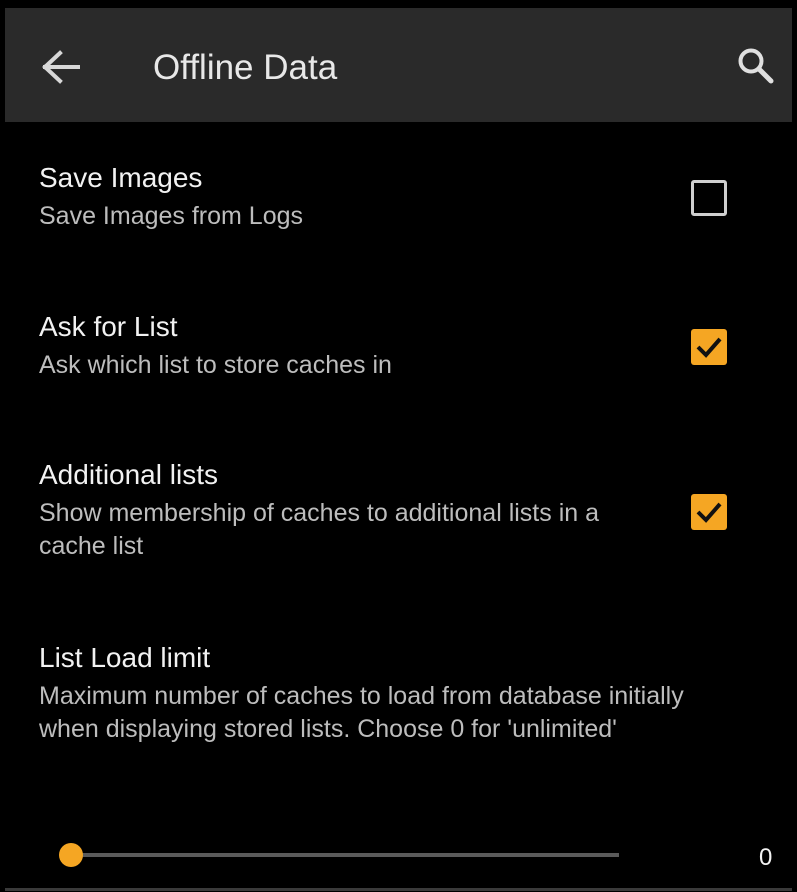 The image size is (797, 892). I want to click on divider, so click(398, 889).